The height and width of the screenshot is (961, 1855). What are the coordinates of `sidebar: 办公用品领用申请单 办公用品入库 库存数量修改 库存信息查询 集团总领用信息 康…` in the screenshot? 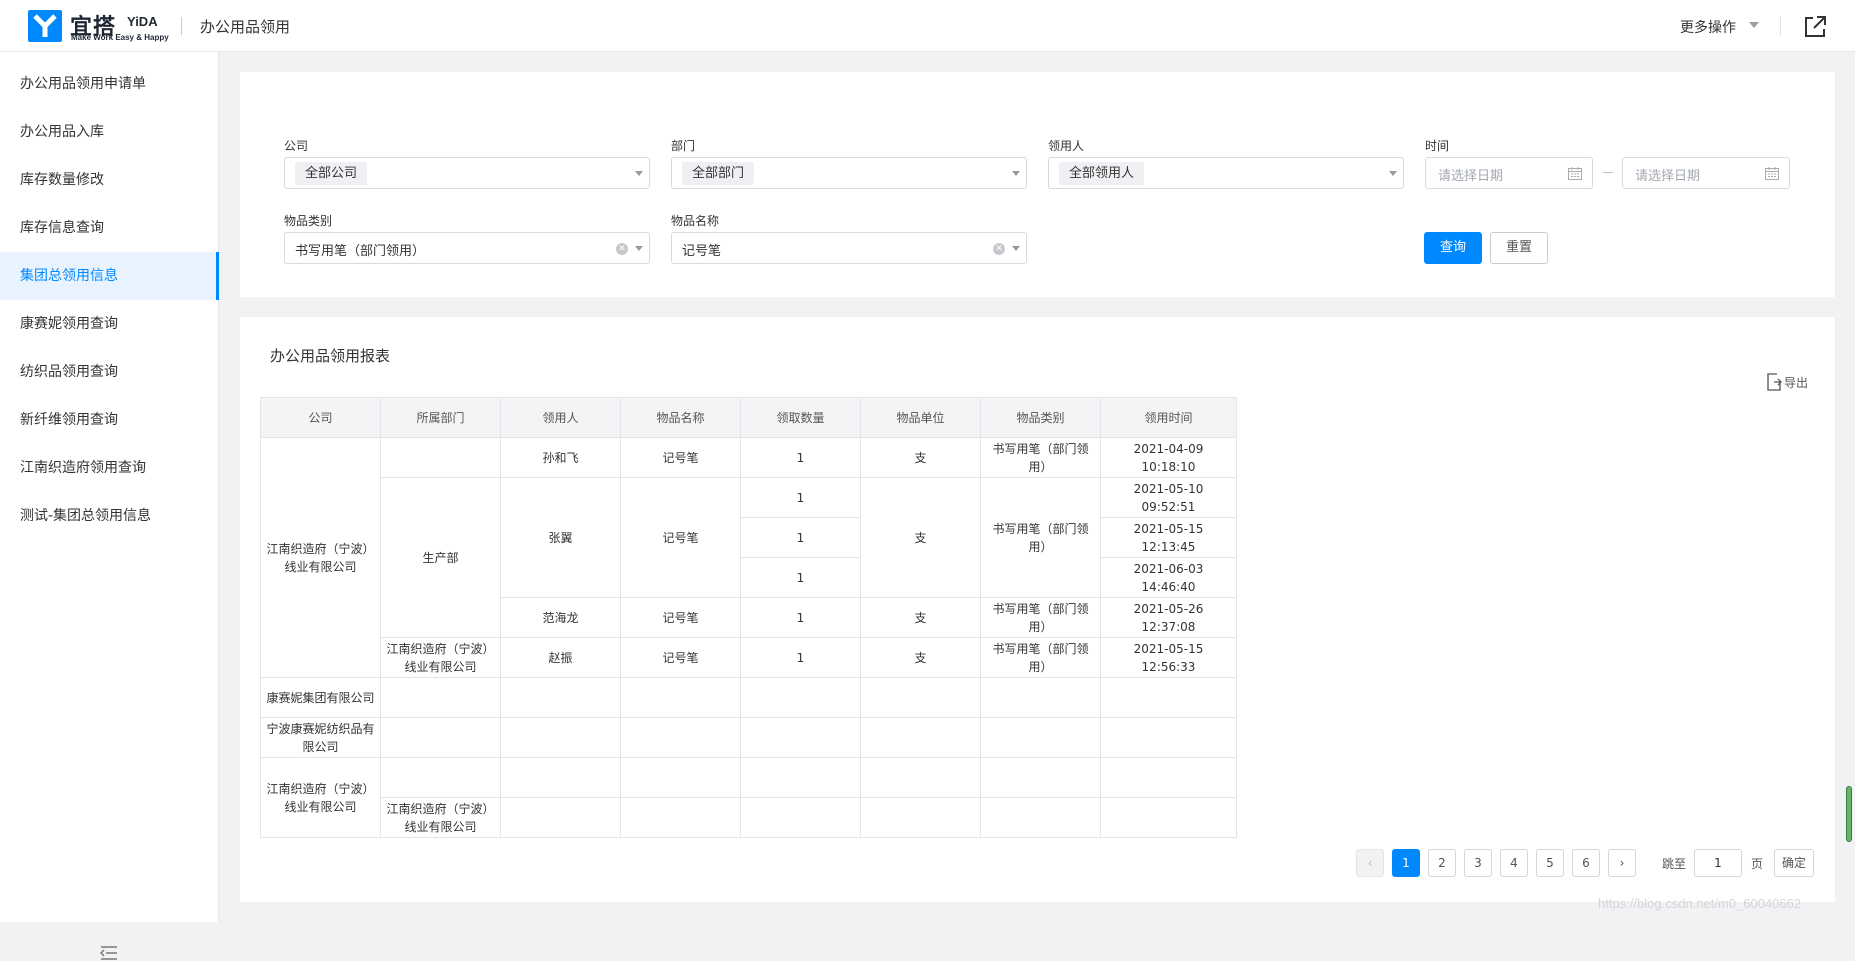 It's located at (109, 506).